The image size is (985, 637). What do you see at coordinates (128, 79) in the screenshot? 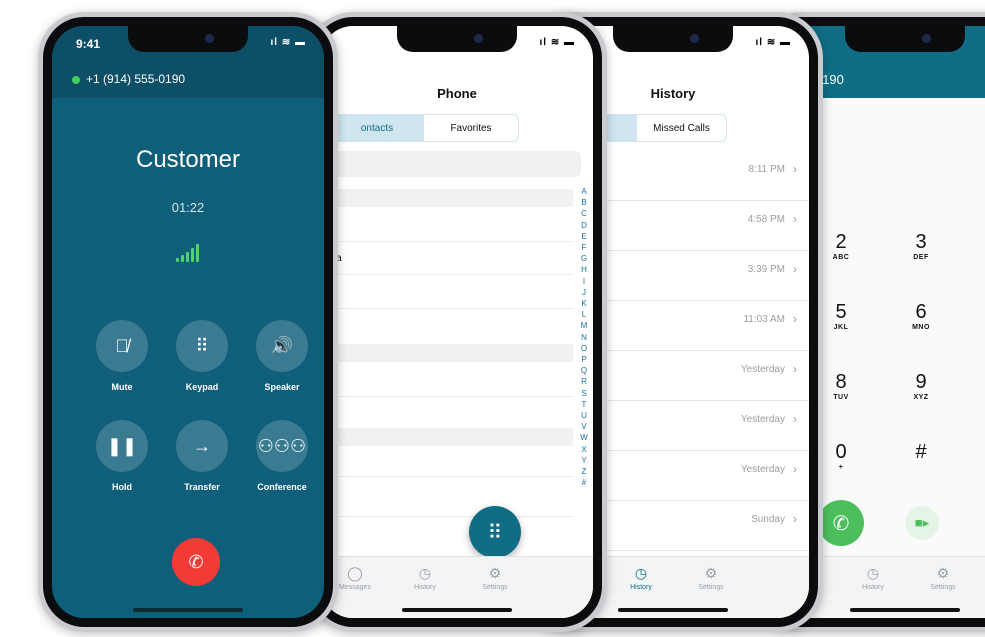
I see `call-number: +1 (914) 555-0190` at bounding box center [128, 79].